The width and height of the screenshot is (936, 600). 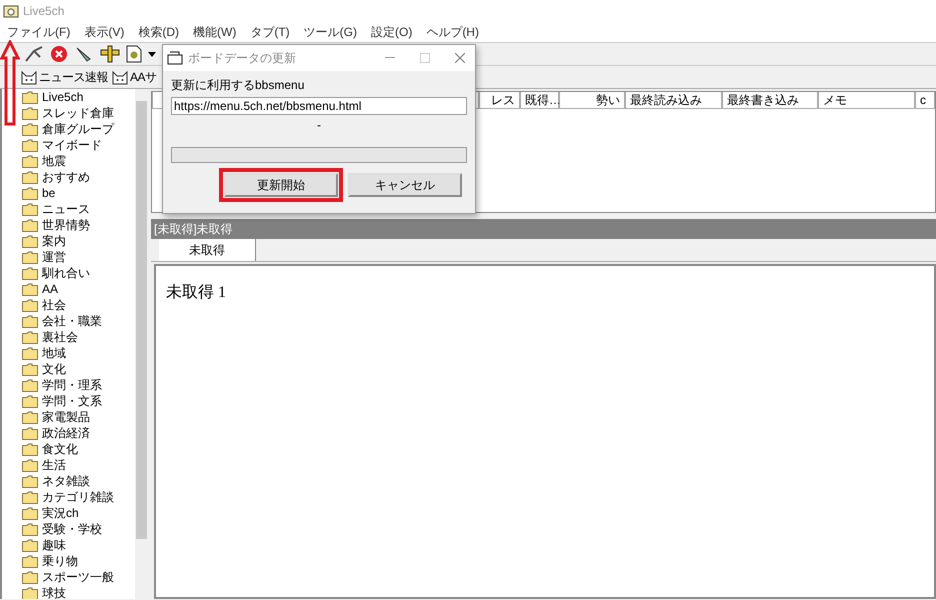 I want to click on tree-item: 倉庫グループ, so click(x=78, y=129).